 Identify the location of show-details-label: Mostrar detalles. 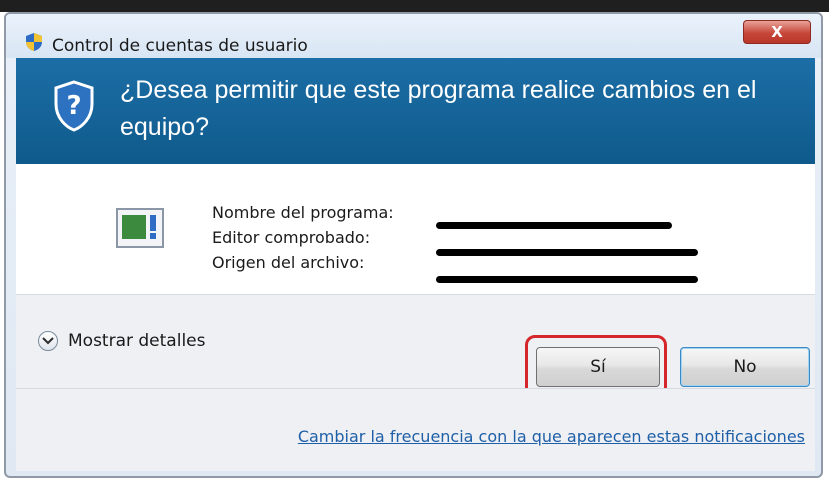
(137, 341).